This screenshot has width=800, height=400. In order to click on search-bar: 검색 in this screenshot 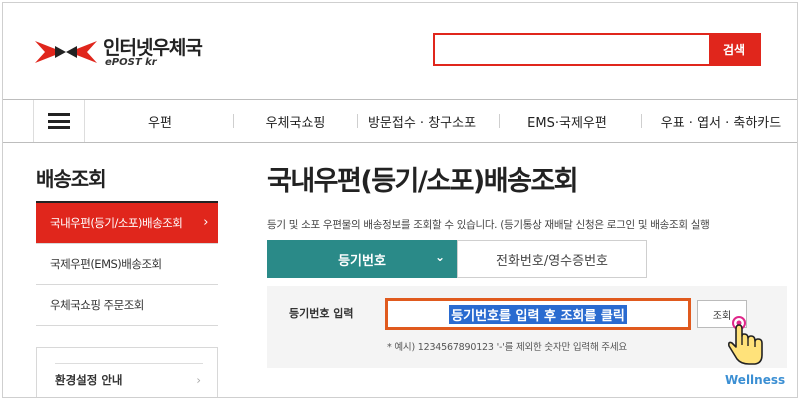, I will do `click(597, 49)`.